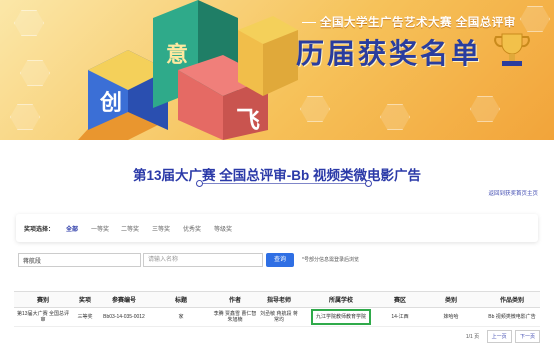  Describe the element at coordinates (280, 260) in the screenshot. I see `search-button: 查询` at that location.